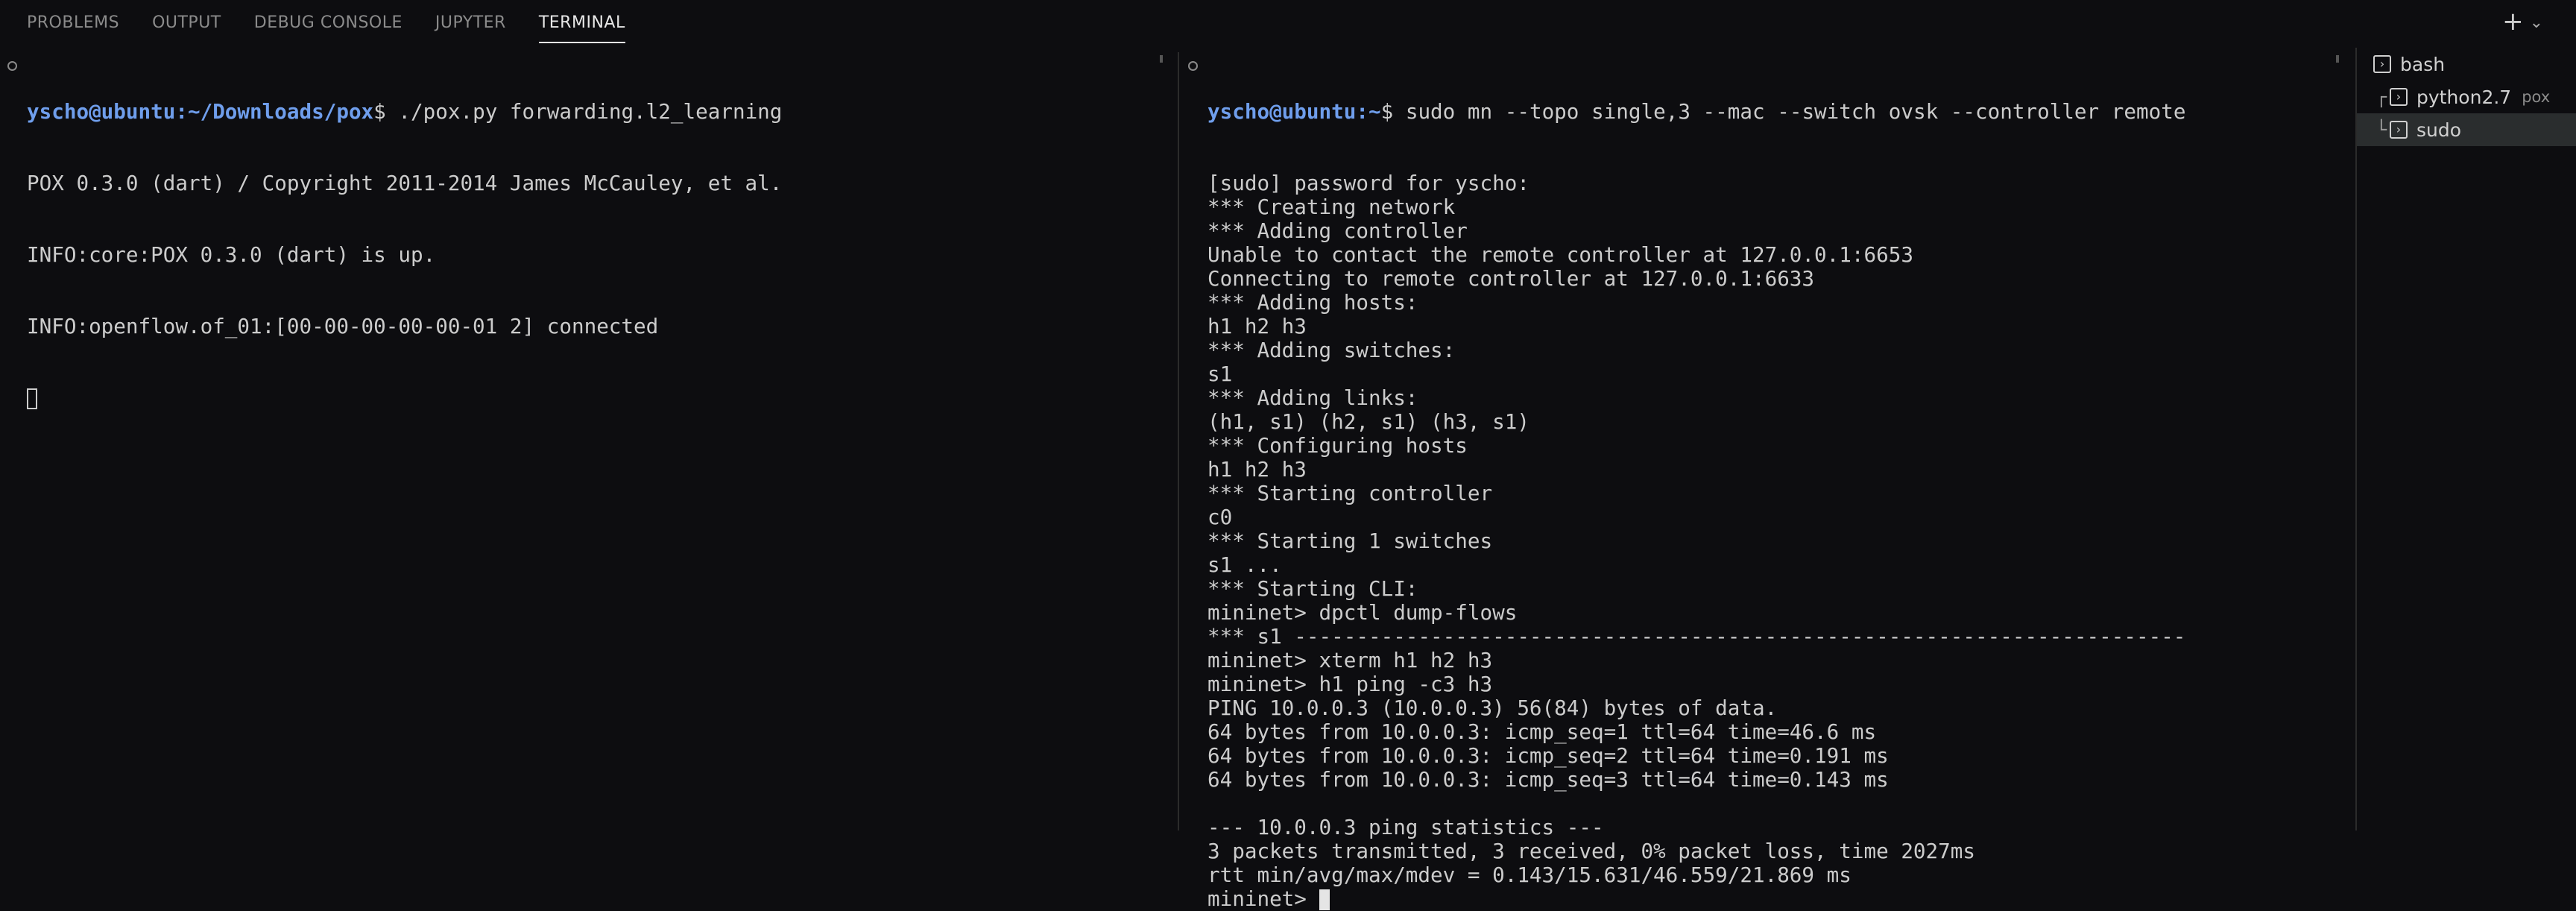 This screenshot has width=2576, height=911. What do you see at coordinates (404, 398) in the screenshot?
I see `terminal-cursor-line` at bounding box center [404, 398].